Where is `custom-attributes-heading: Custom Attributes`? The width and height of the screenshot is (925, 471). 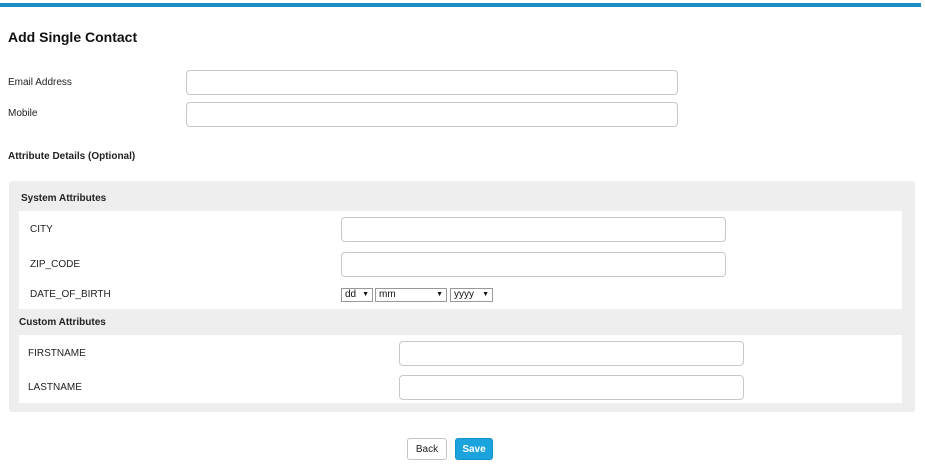 custom-attributes-heading: Custom Attributes is located at coordinates (62, 322).